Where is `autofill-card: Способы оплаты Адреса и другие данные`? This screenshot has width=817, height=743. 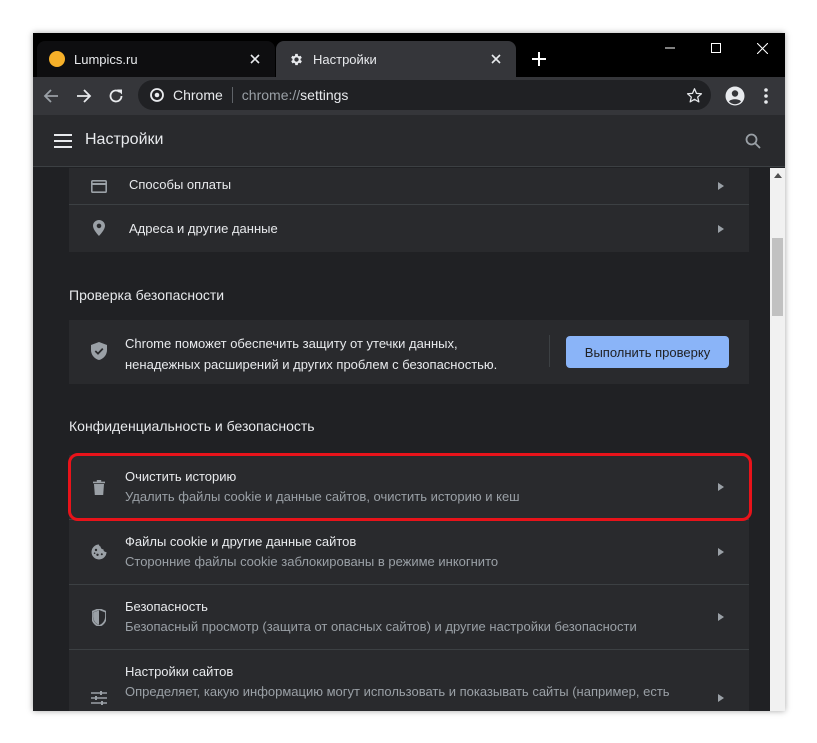
autofill-card: Способы оплаты Адреса и другие данные is located at coordinates (409, 210).